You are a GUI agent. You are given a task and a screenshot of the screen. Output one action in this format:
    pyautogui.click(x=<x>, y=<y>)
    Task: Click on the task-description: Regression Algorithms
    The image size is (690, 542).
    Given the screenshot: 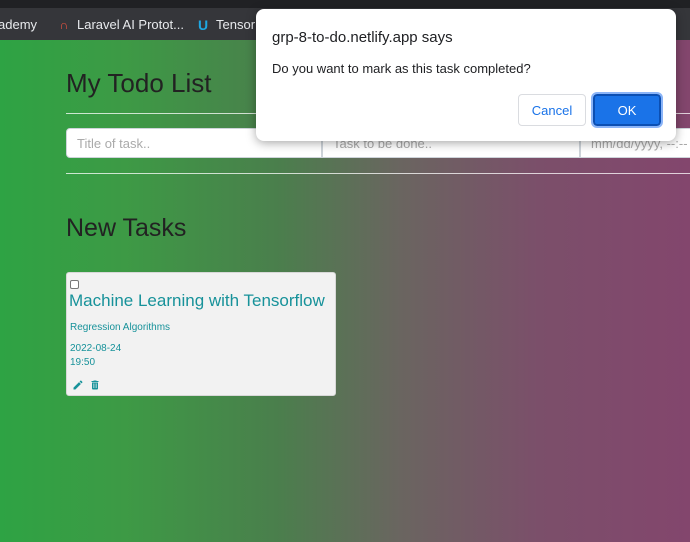 What is the action you would take?
    pyautogui.click(x=120, y=327)
    